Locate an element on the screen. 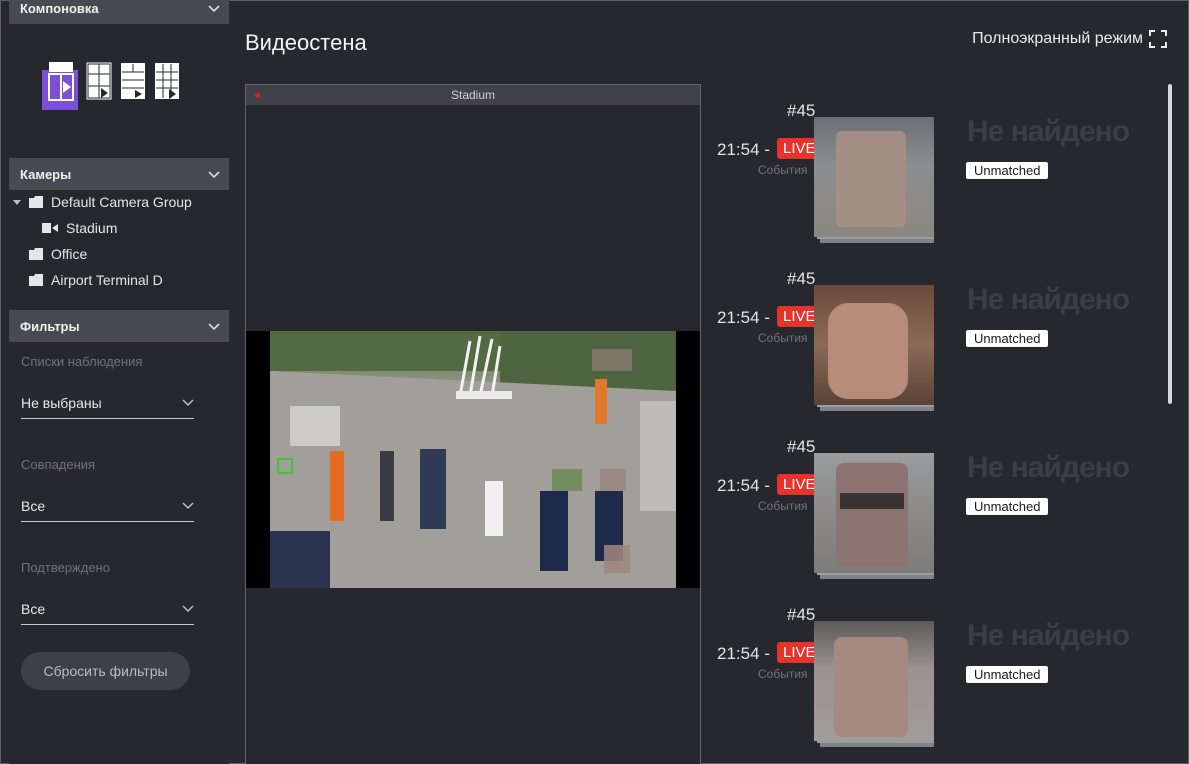 Image resolution: width=1189 pixels, height=764 pixels. fullscreen-icon is located at coordinates (1158, 39).